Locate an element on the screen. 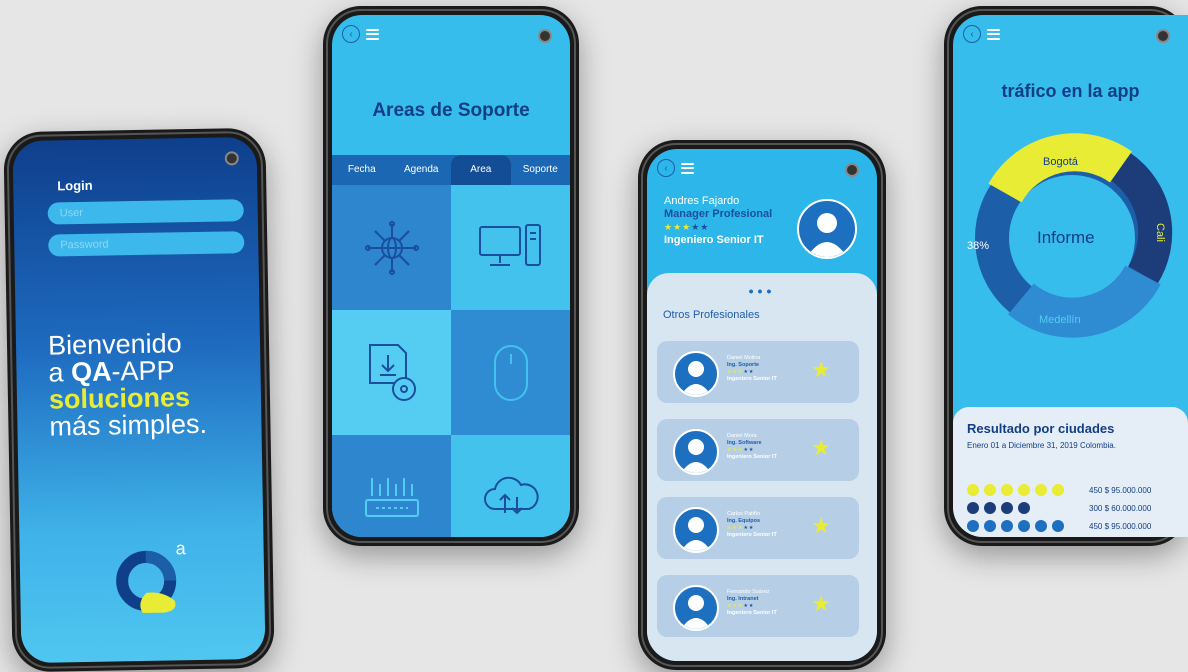  tile-cloud is located at coordinates (510, 486).